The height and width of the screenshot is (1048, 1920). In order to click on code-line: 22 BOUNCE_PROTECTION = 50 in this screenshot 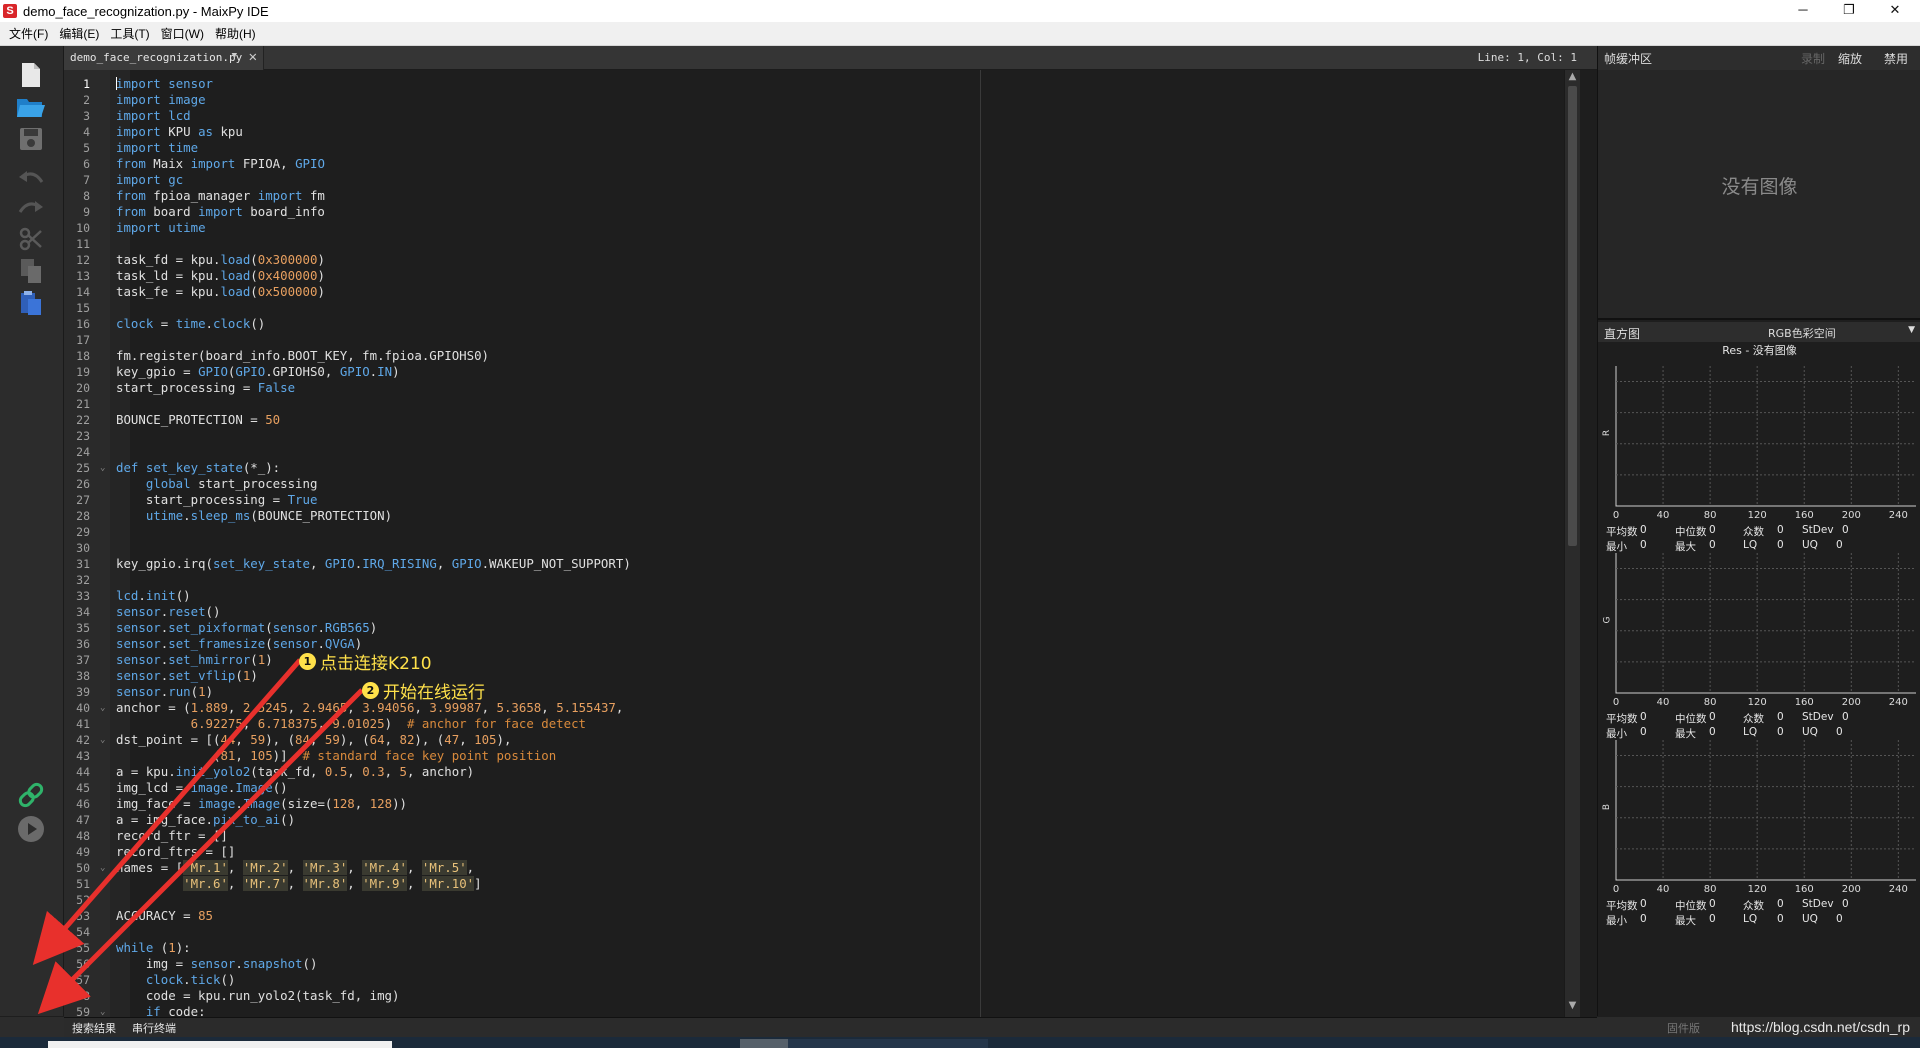, I will do `click(822, 420)`.